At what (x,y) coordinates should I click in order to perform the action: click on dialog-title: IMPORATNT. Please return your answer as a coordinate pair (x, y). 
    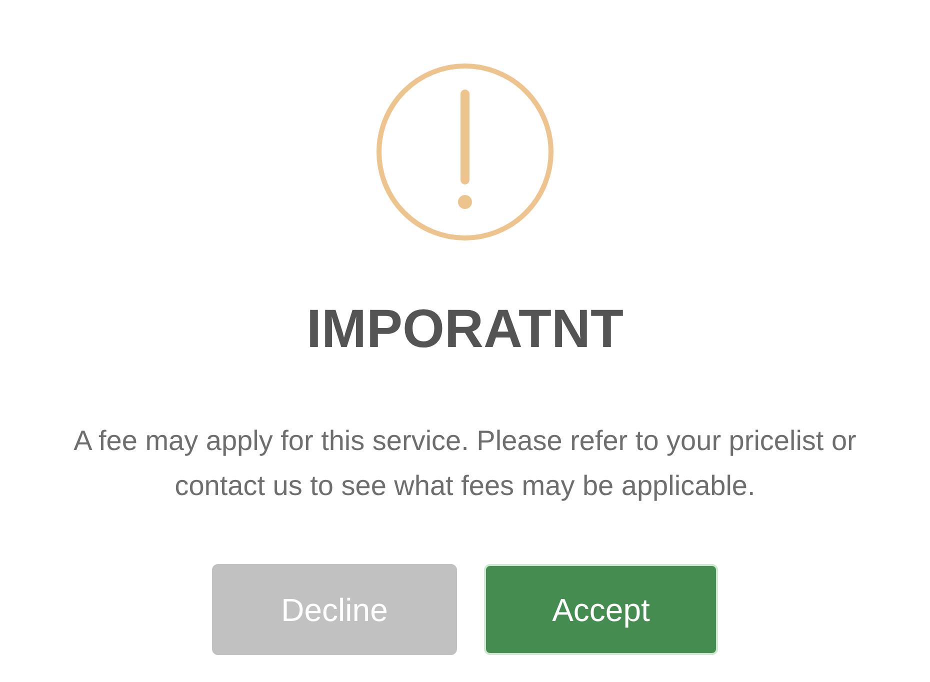
    Looking at the image, I should click on (465, 329).